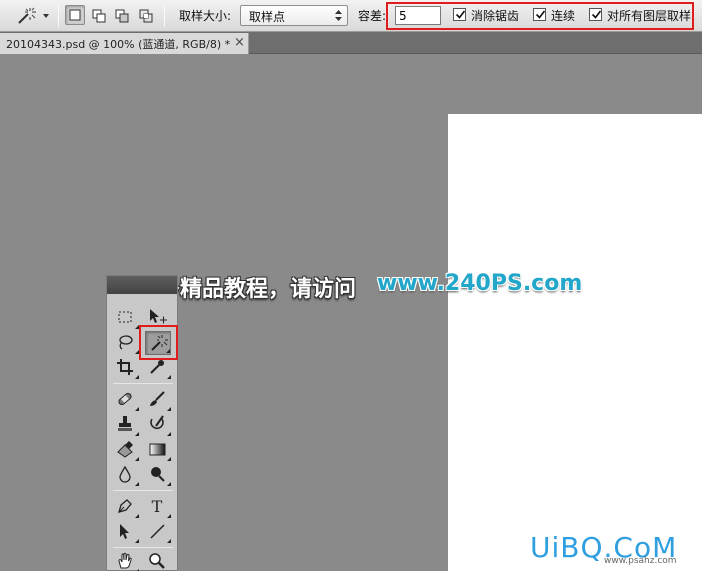 The height and width of the screenshot is (571, 702). I want to click on add-to-selection-button, so click(98, 15).